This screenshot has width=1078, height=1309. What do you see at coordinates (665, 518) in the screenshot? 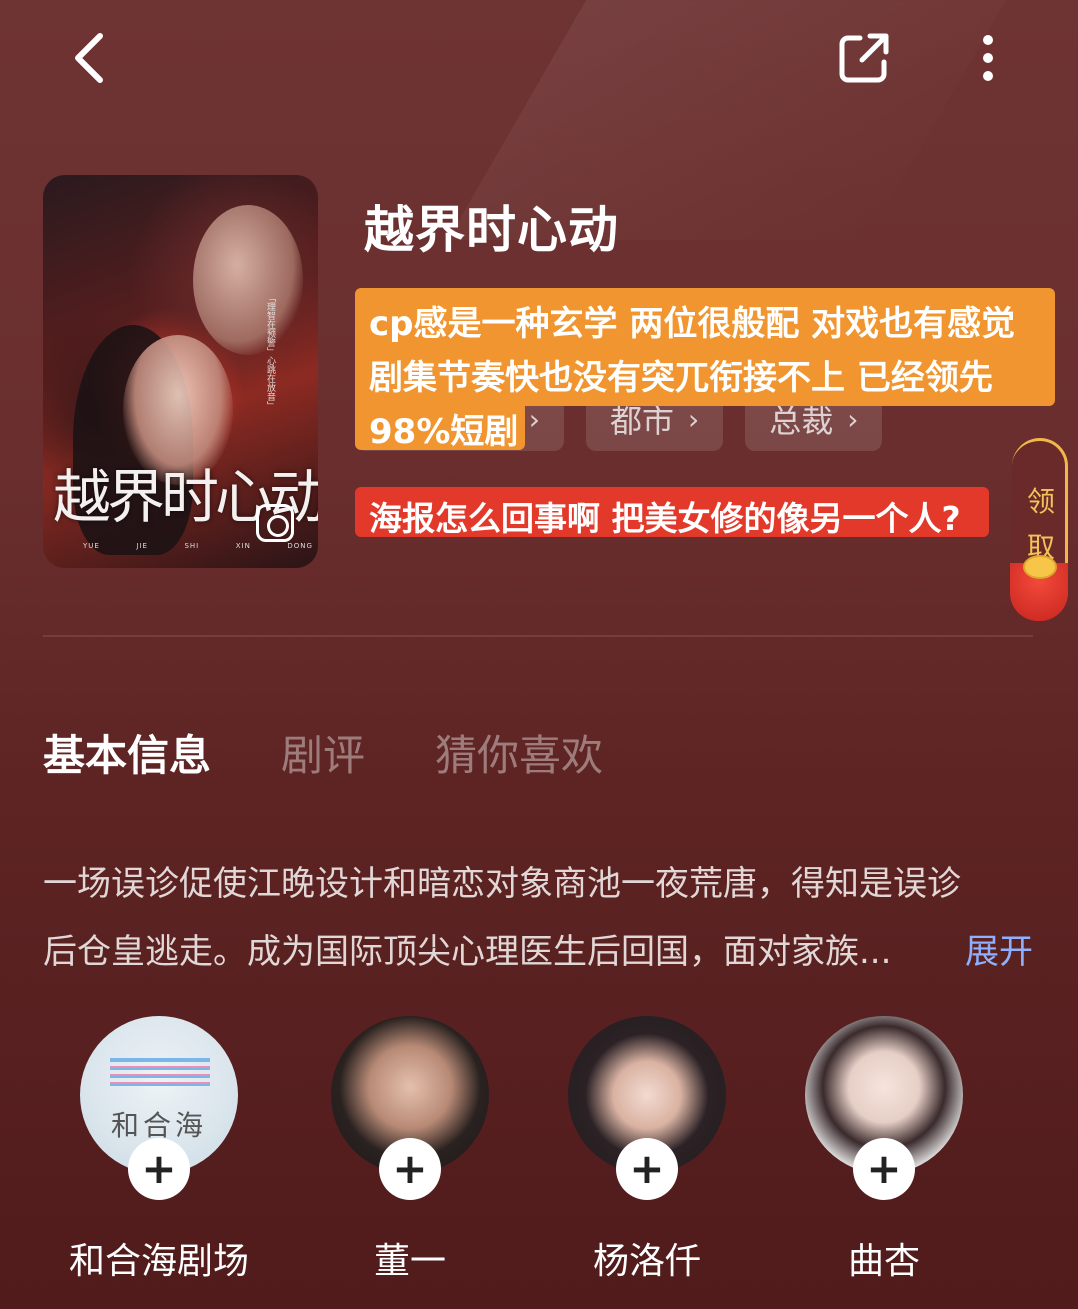
I see `annotation-text: 海报怎么回事啊 把美女修的像另一个人?` at bounding box center [665, 518].